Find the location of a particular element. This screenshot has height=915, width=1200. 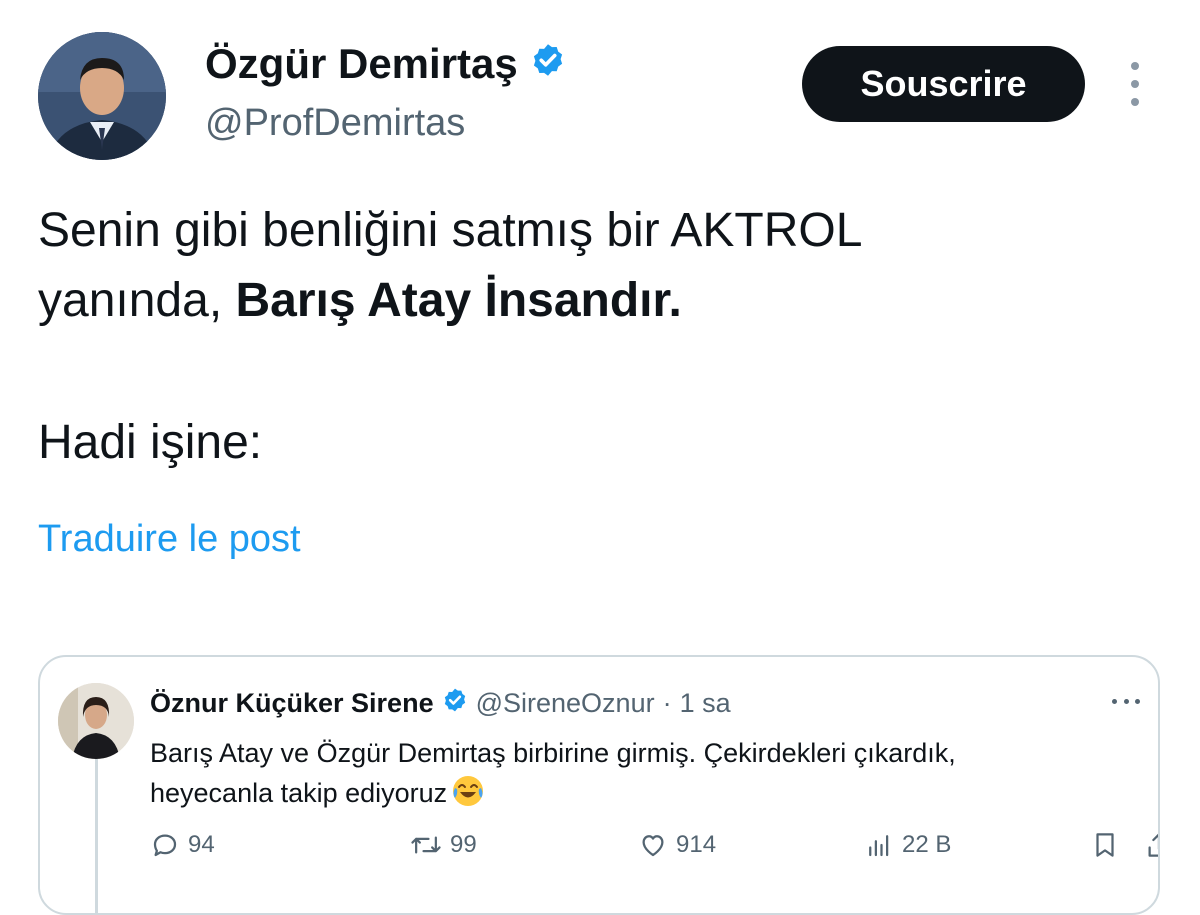

like-button: 914 is located at coordinates (677, 845).